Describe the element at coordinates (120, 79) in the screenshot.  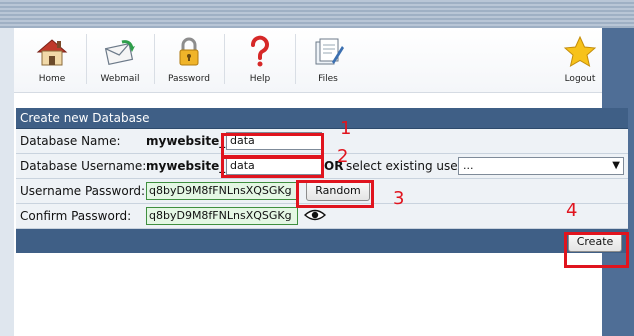
I see `toolbar-webmail-label: Webmail` at that location.